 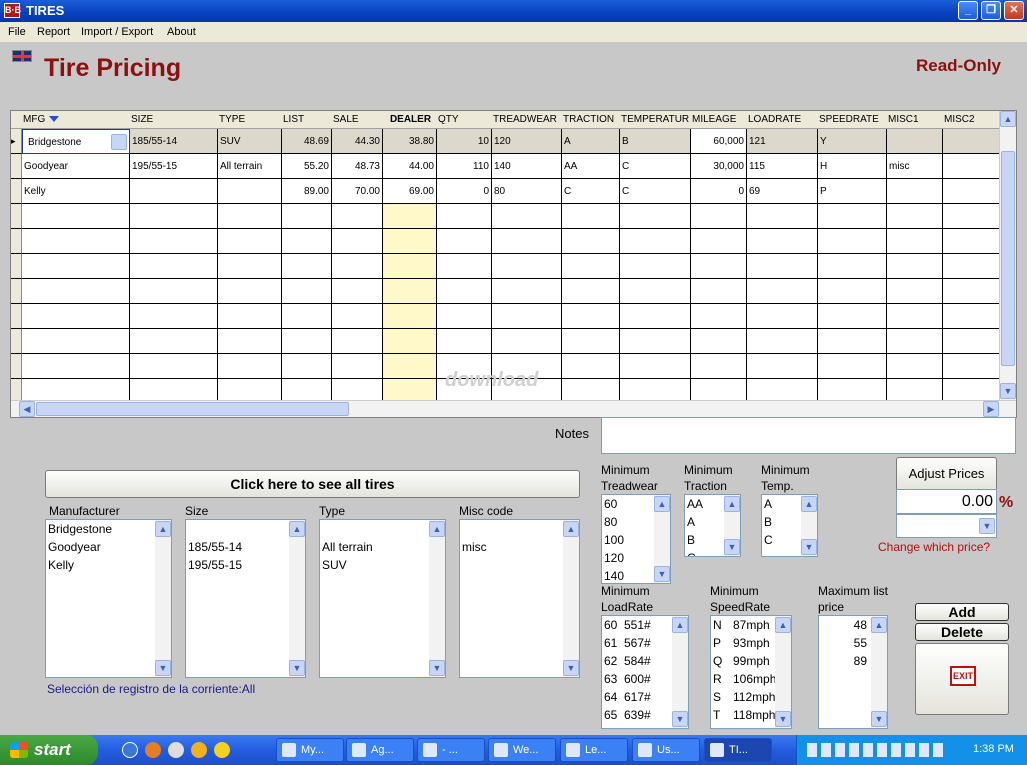 I want to click on col-header-sale: SALE, so click(x=357, y=120).